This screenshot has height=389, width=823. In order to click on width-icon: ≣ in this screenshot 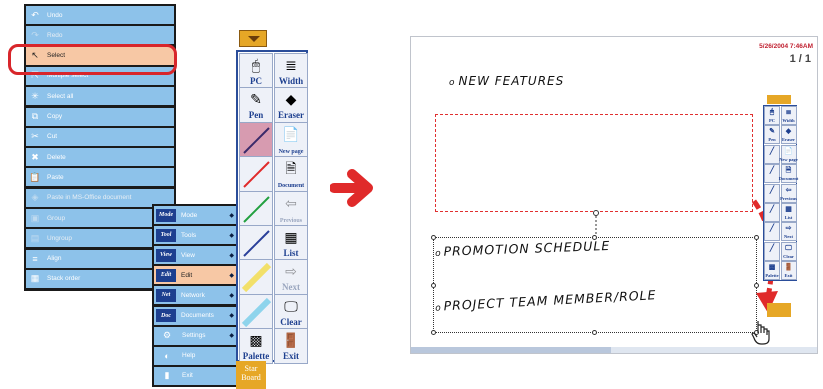, I will do `click(291, 65)`.